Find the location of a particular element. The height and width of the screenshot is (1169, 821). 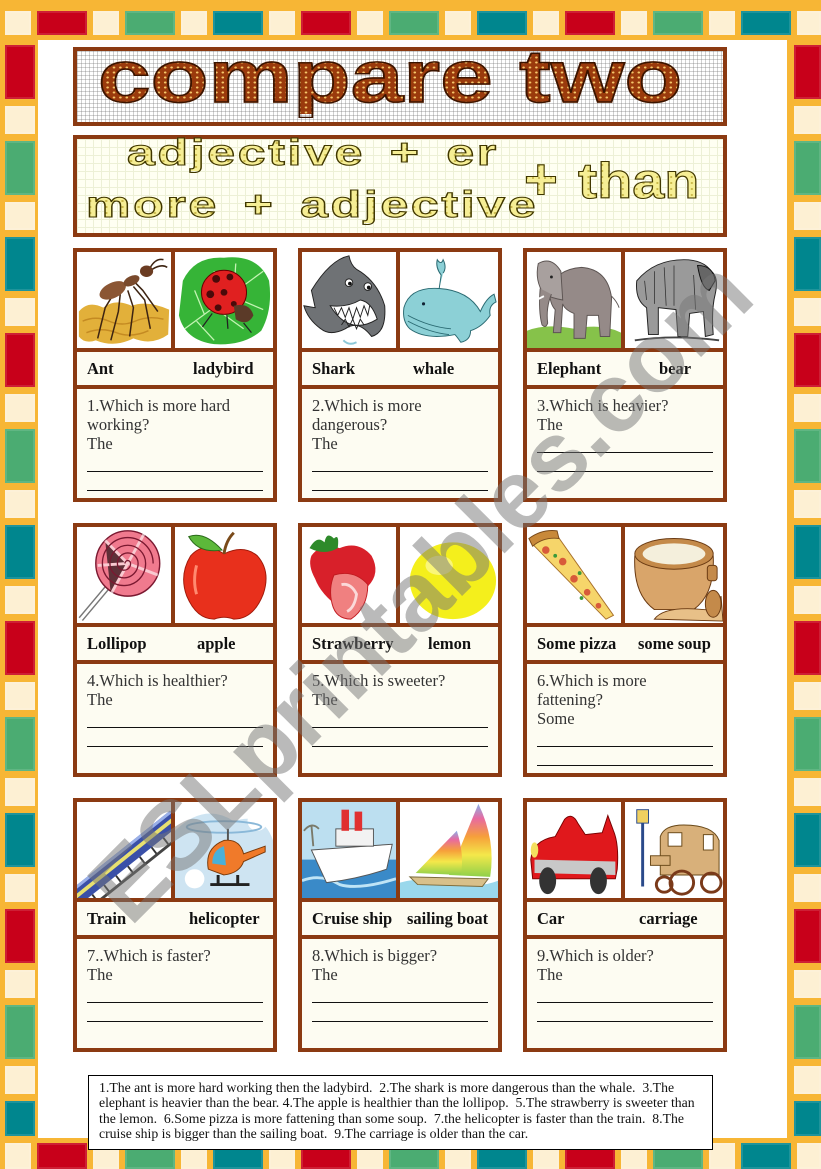

elephant-image is located at coordinates (574, 300).